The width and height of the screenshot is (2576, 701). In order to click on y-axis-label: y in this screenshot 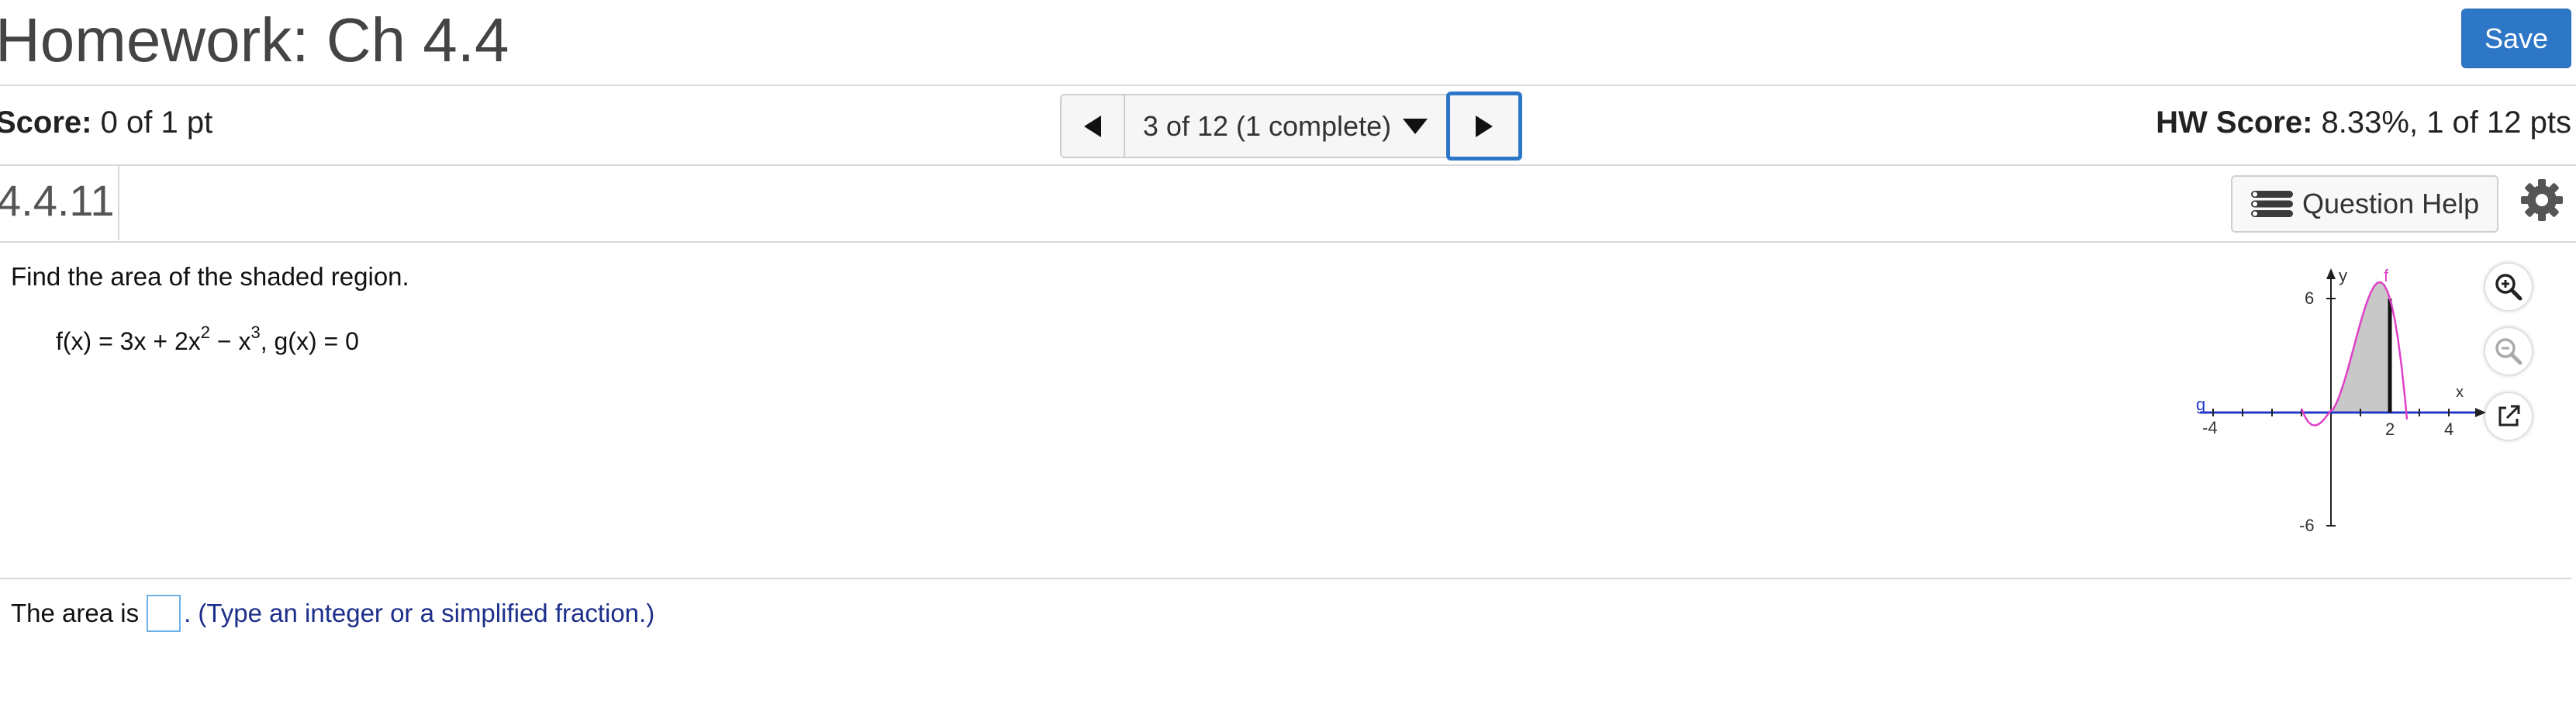, I will do `click(2343, 275)`.